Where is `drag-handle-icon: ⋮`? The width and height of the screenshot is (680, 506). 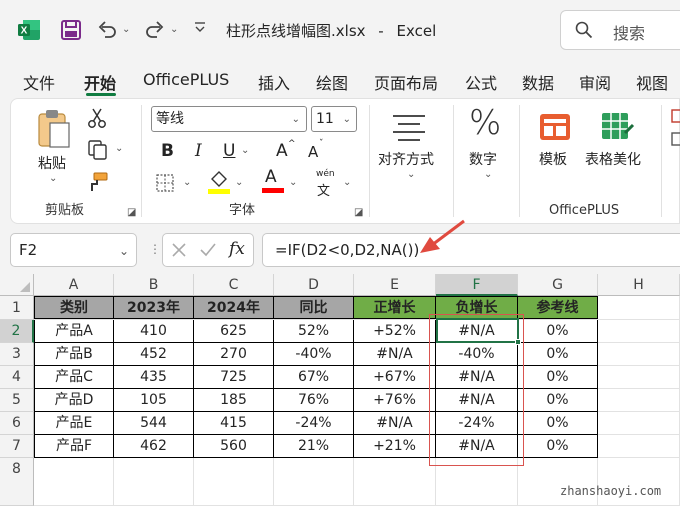
drag-handle-icon: ⋮ is located at coordinates (155, 249).